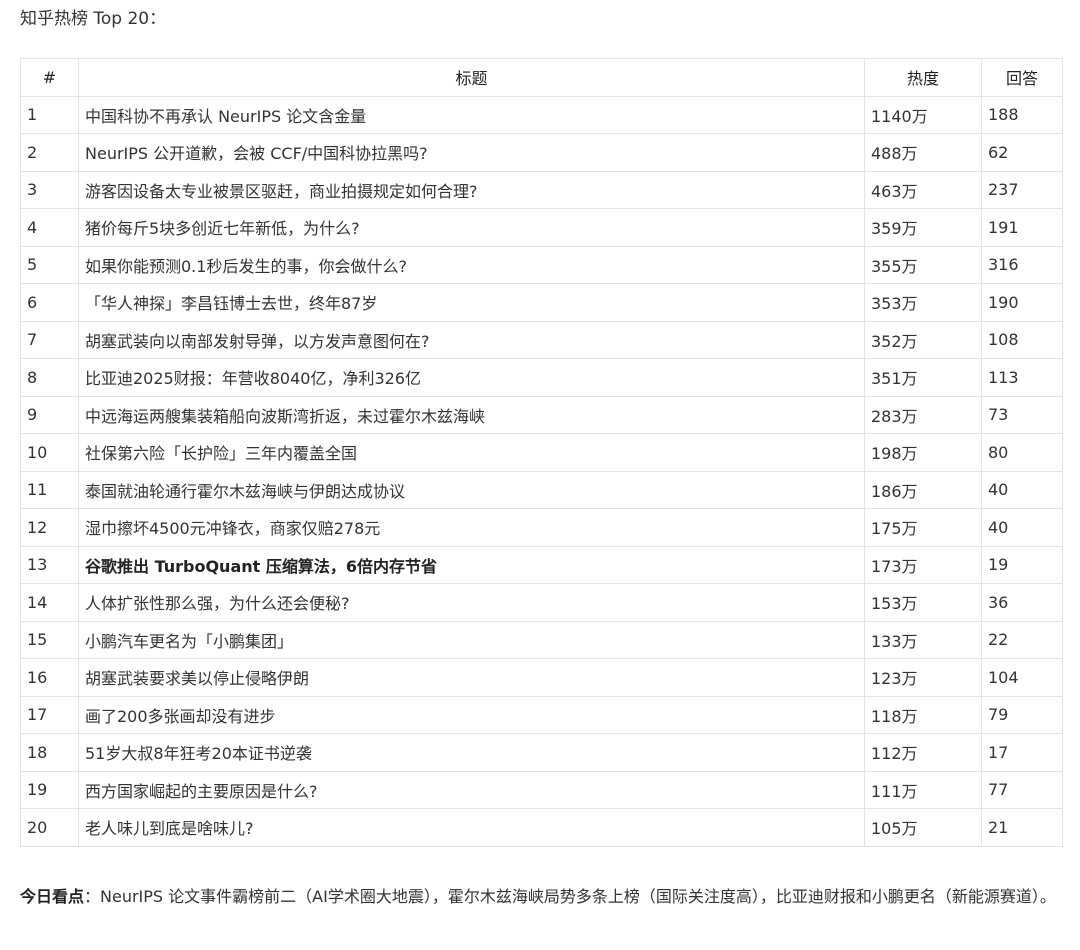 The image size is (1080, 950). I want to click on title-cell: 小鹏汽车更名为「小鹏集团」, so click(471, 639).